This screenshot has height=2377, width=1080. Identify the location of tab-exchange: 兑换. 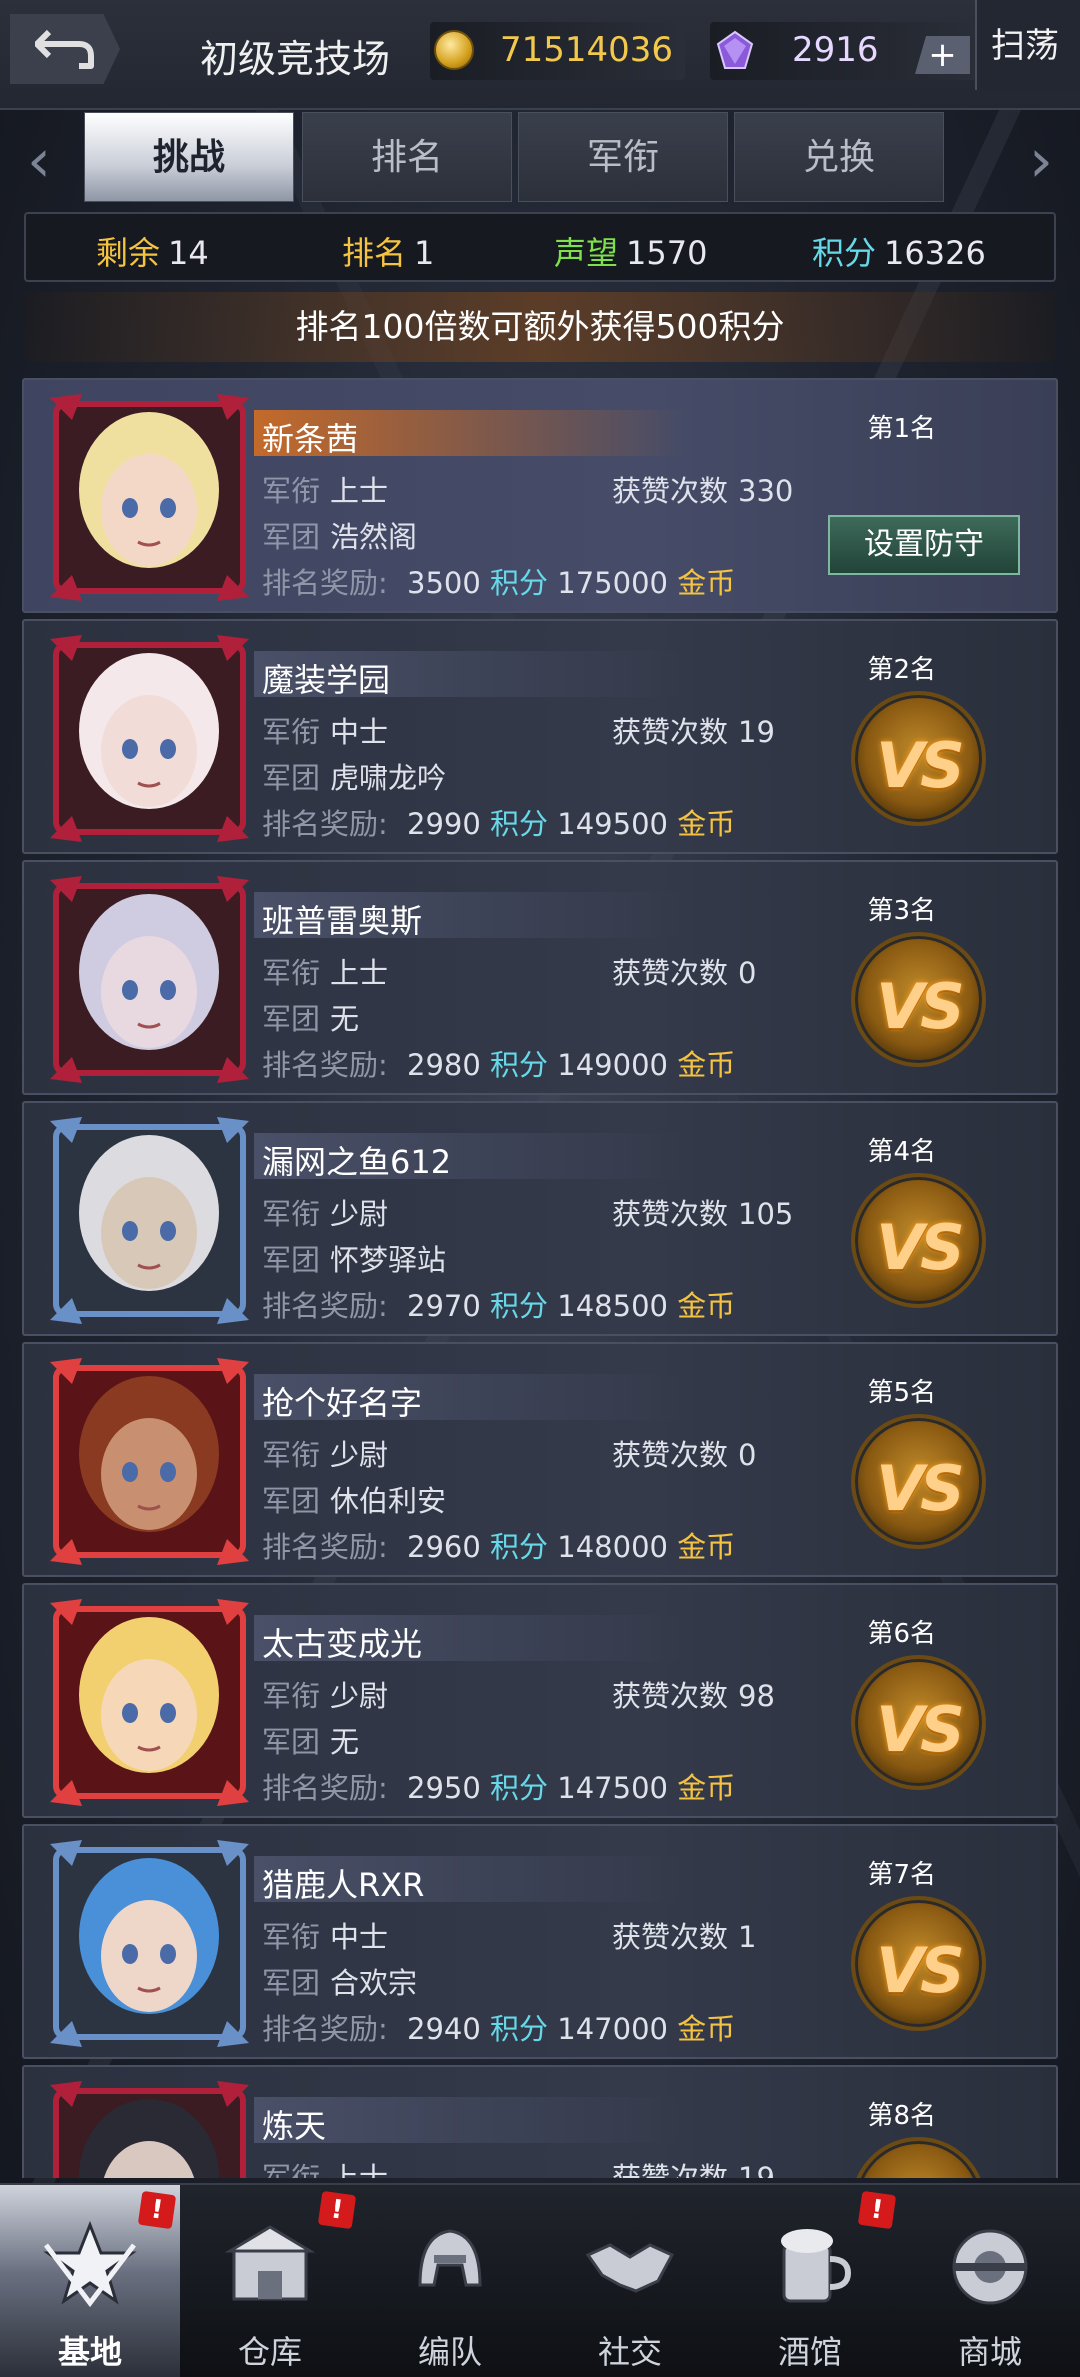
(839, 157).